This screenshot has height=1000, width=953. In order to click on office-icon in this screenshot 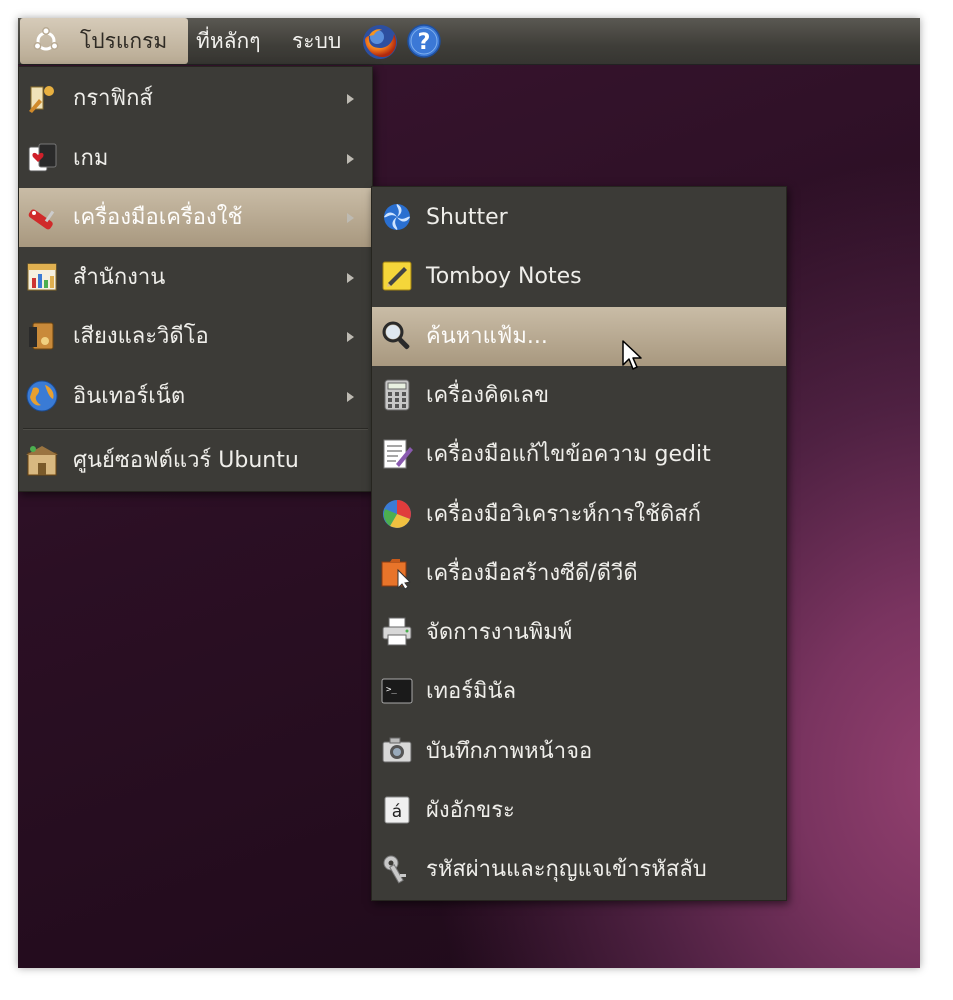, I will do `click(42, 277)`.